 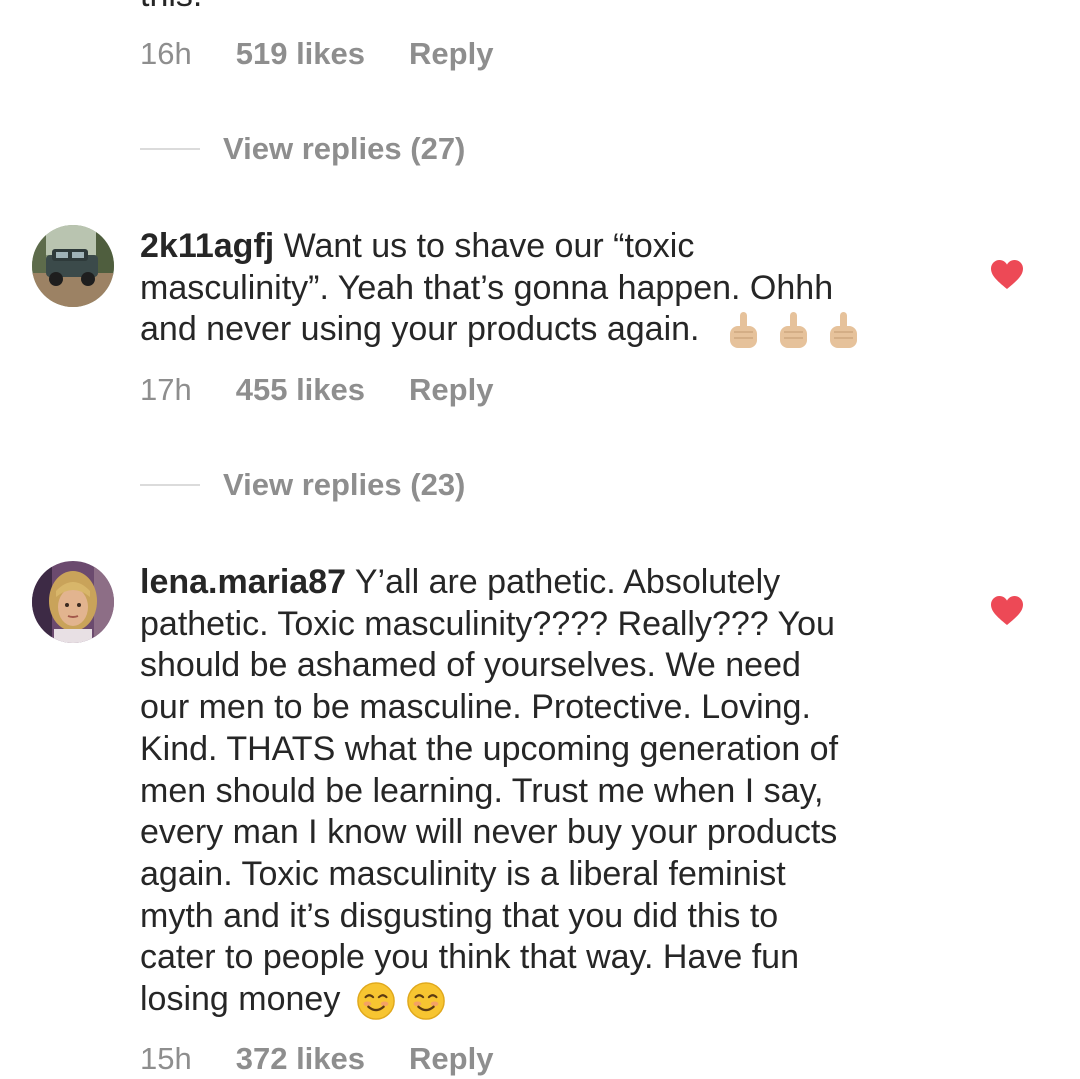 I want to click on comment-text: losing money, so click(x=240, y=999).